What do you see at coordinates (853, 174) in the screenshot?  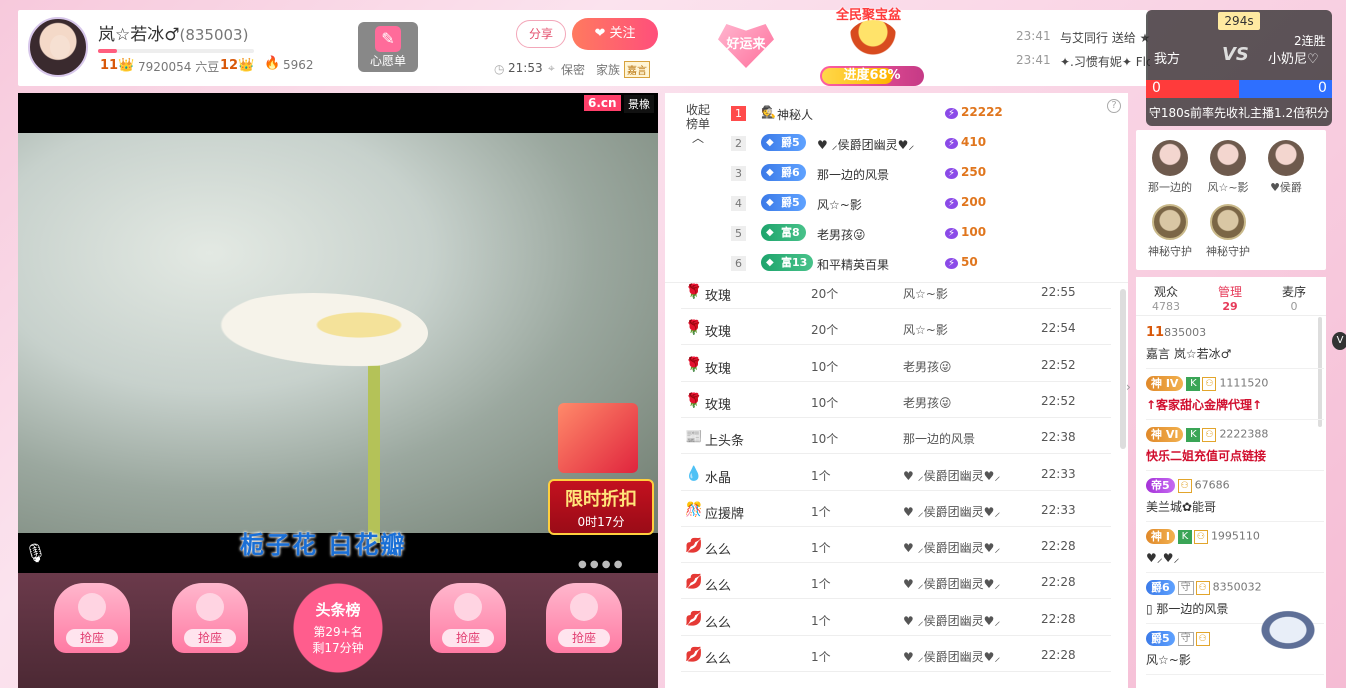 I see `rank-user-name: 那一边的风景` at bounding box center [853, 174].